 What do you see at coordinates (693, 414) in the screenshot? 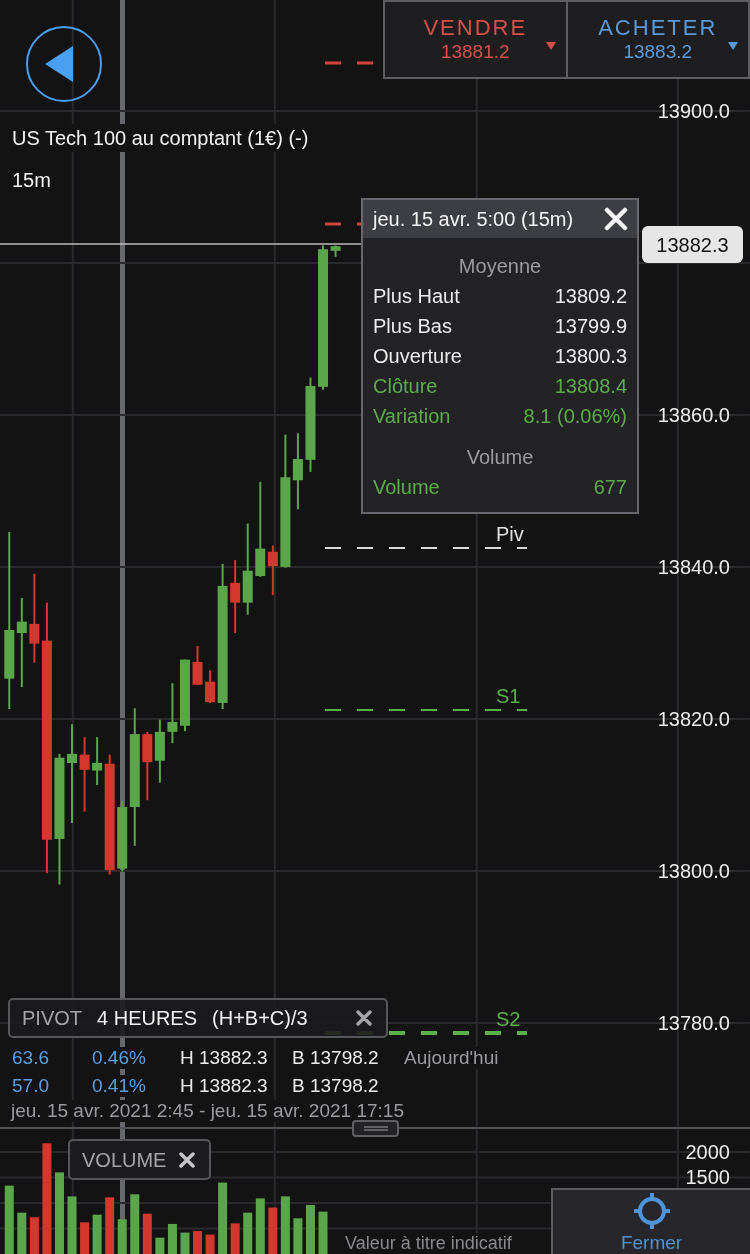
I see `y-axis-label: 13860.0` at bounding box center [693, 414].